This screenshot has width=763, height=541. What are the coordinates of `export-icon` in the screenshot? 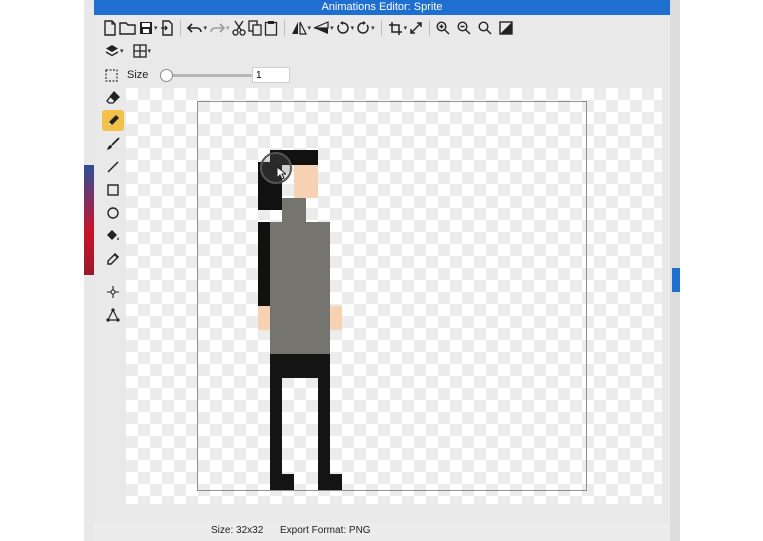 It's located at (167, 28).